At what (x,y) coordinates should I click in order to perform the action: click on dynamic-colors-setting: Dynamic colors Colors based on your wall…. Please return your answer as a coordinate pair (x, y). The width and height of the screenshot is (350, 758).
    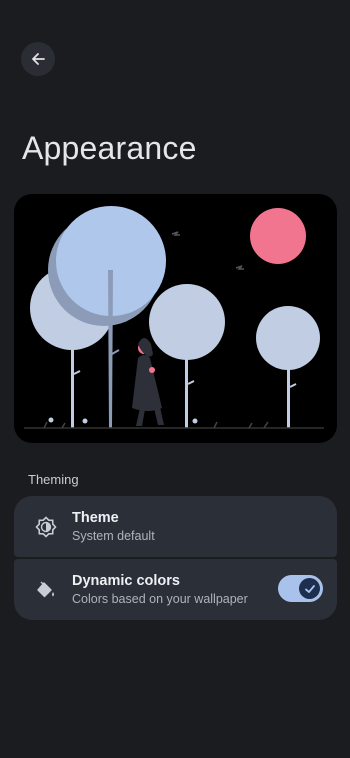
    Looking at the image, I should click on (175, 589).